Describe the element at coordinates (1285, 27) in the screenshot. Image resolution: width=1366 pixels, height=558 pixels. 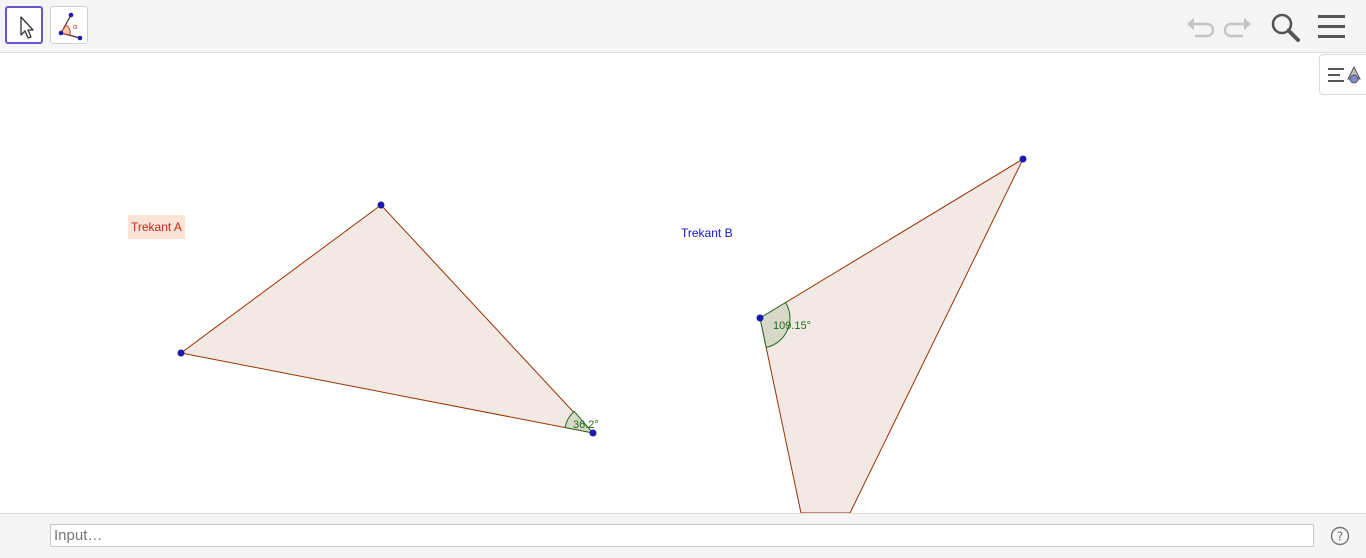
I see `search-icon` at that location.